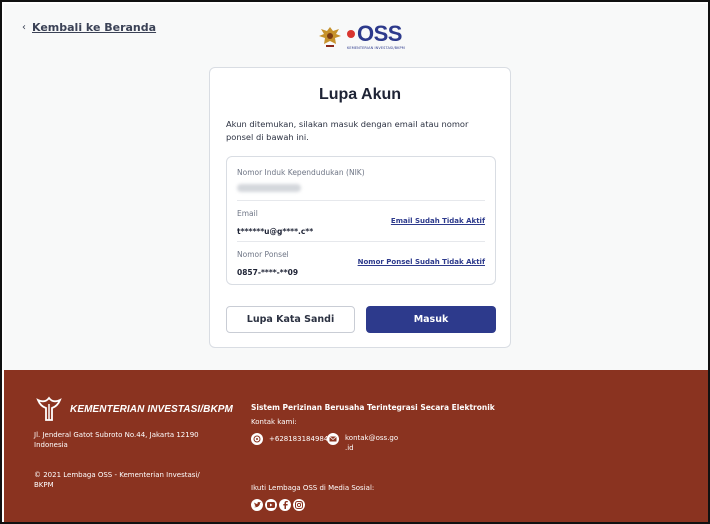  I want to click on oss-tagline: KEMENTERIAN INVESTASI/BKPM, so click(376, 48).